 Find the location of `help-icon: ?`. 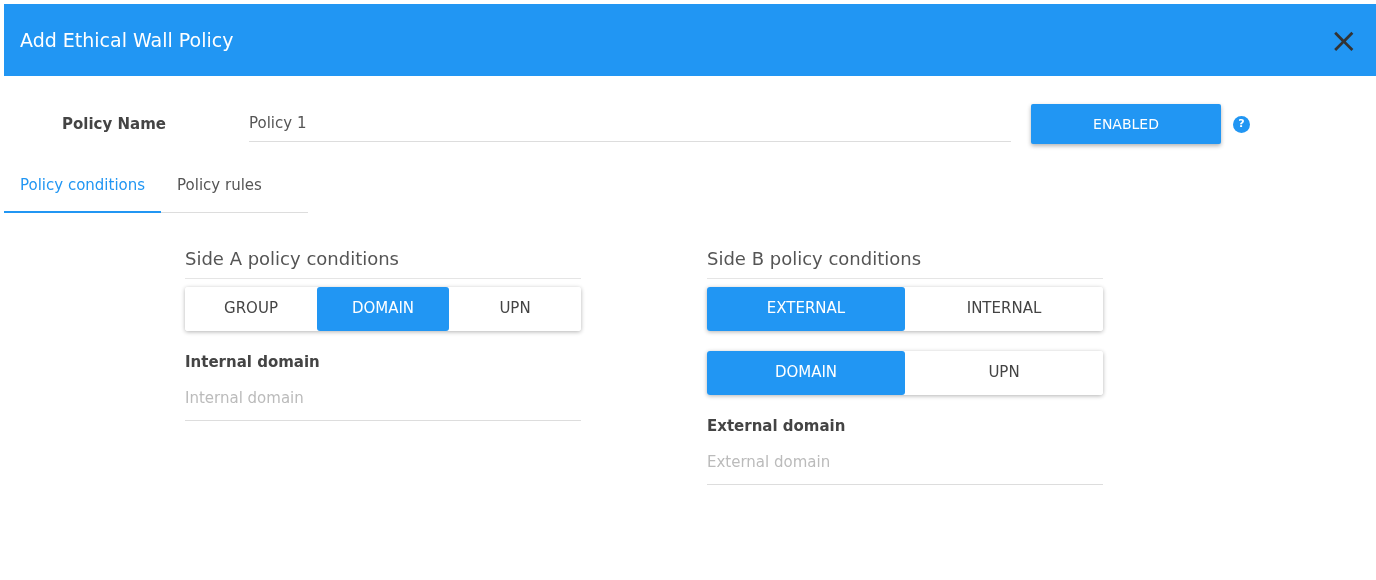

help-icon: ? is located at coordinates (1241, 124).